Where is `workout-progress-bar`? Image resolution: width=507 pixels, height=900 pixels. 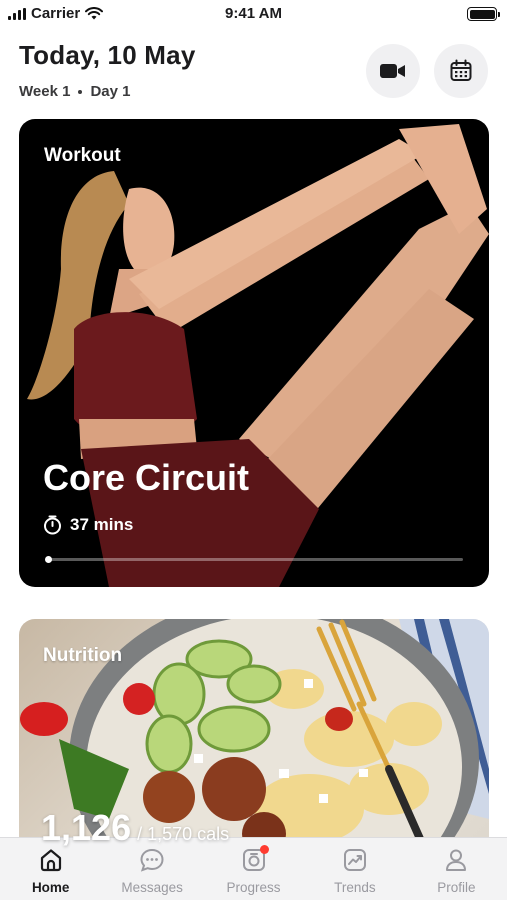 workout-progress-bar is located at coordinates (254, 559).